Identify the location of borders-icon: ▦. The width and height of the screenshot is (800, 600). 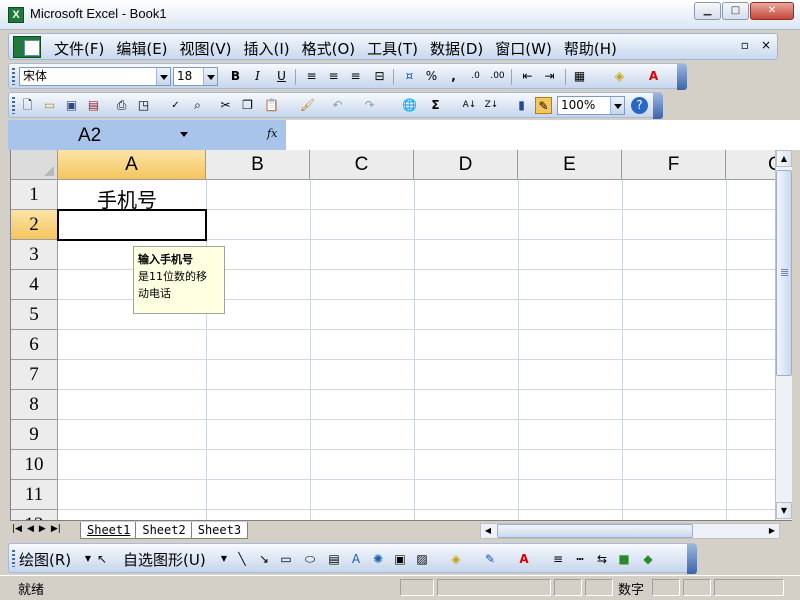
(579, 76).